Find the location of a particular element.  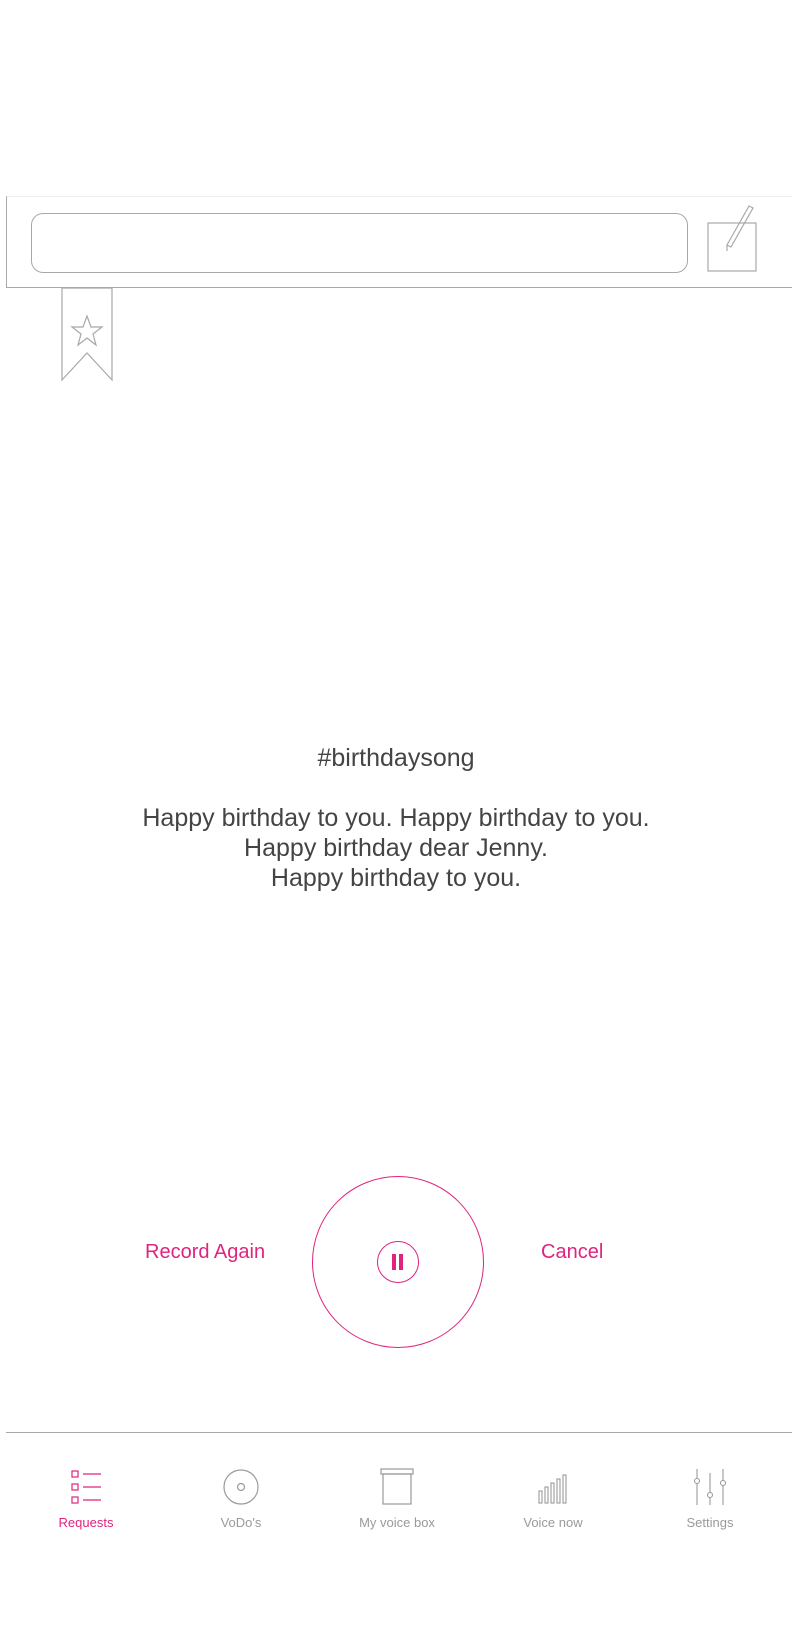

nav-label: Requests is located at coordinates (86, 1522).